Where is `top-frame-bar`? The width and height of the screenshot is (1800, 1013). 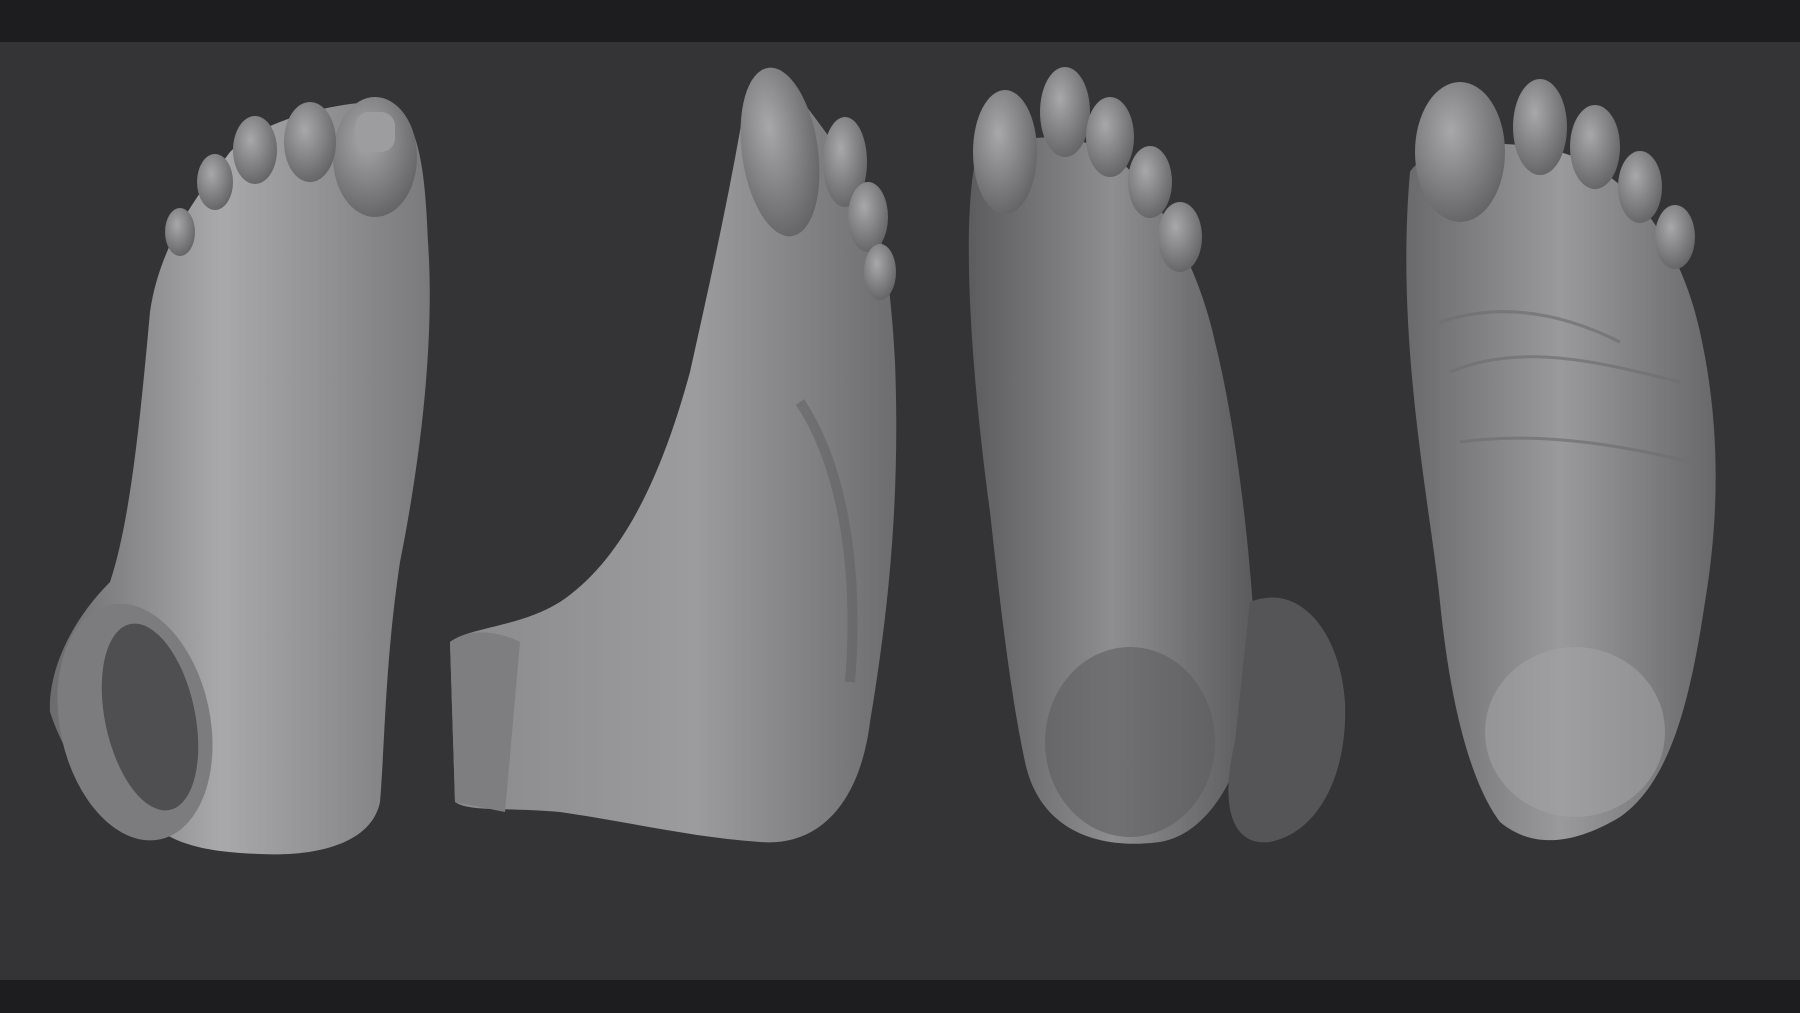 top-frame-bar is located at coordinates (900, 21).